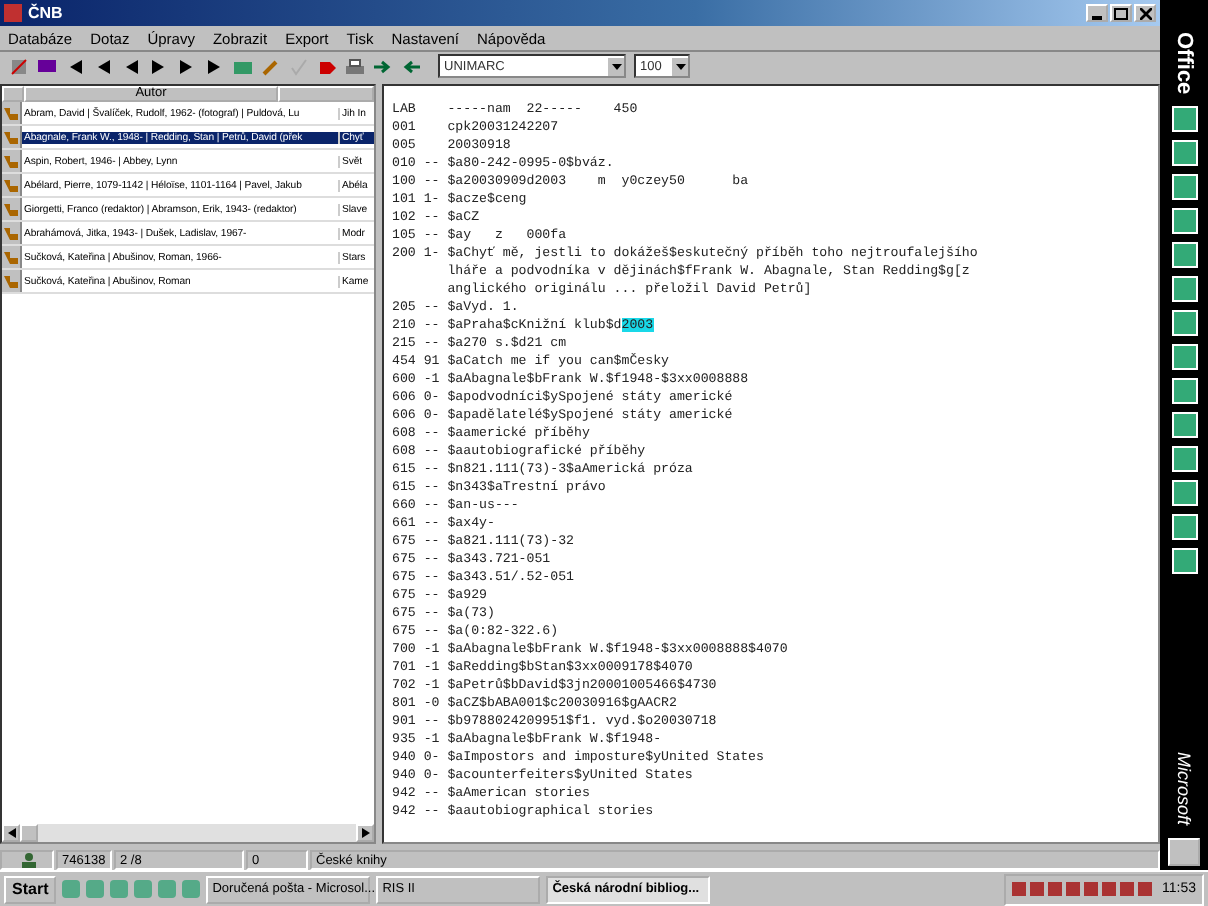  I want to click on scroll-thumb, so click(29, 833).